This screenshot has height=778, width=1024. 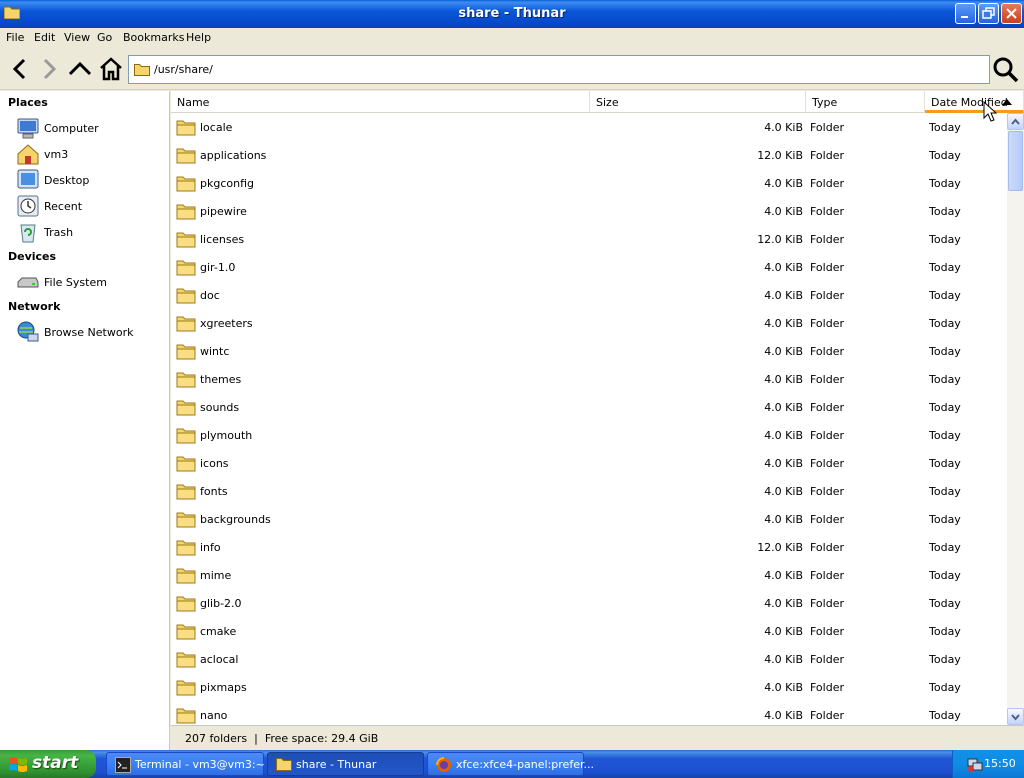 I want to click on table-row: gir-1.0 4.0 KiB Folder Today, so click(x=589, y=267).